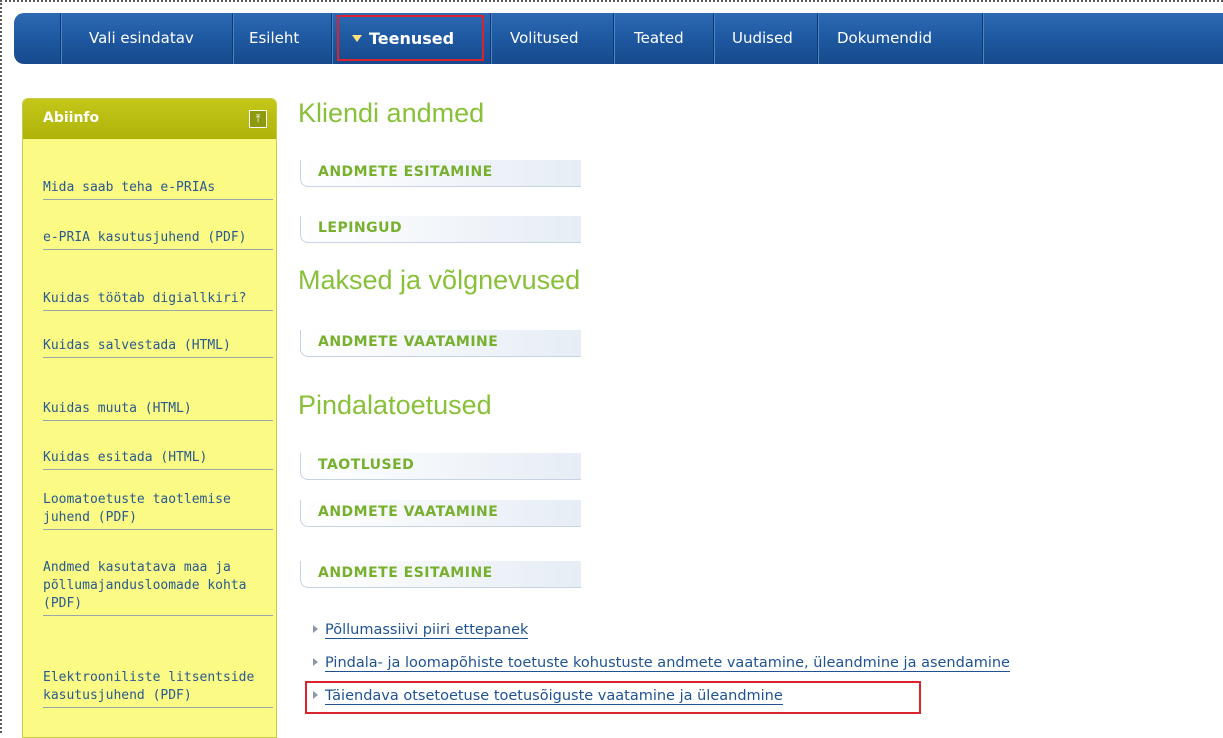 The width and height of the screenshot is (1223, 738). What do you see at coordinates (158, 189) in the screenshot?
I see `sidebar-link-mida-saab-teha: Mida saab teha e-PRIAs` at bounding box center [158, 189].